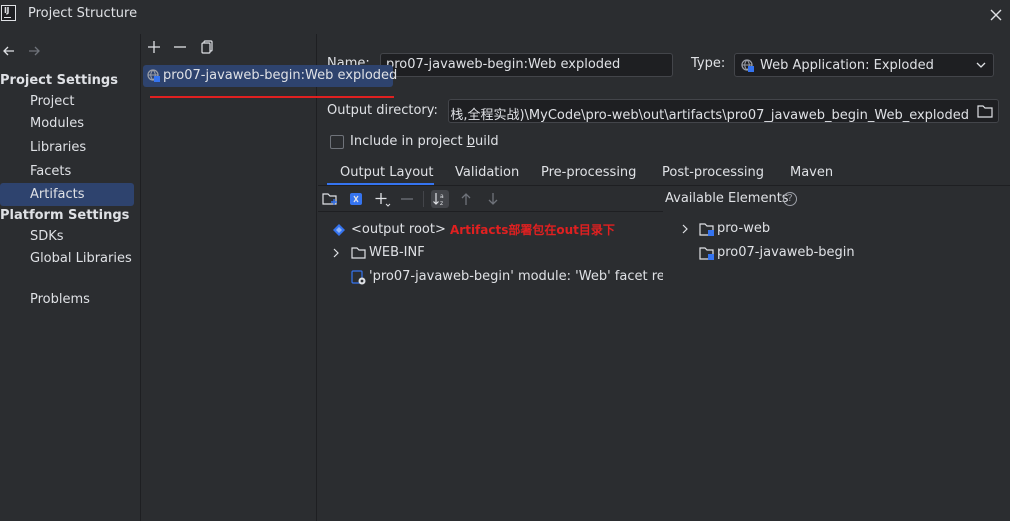  I want to click on tab-validation: Validation, so click(487, 172).